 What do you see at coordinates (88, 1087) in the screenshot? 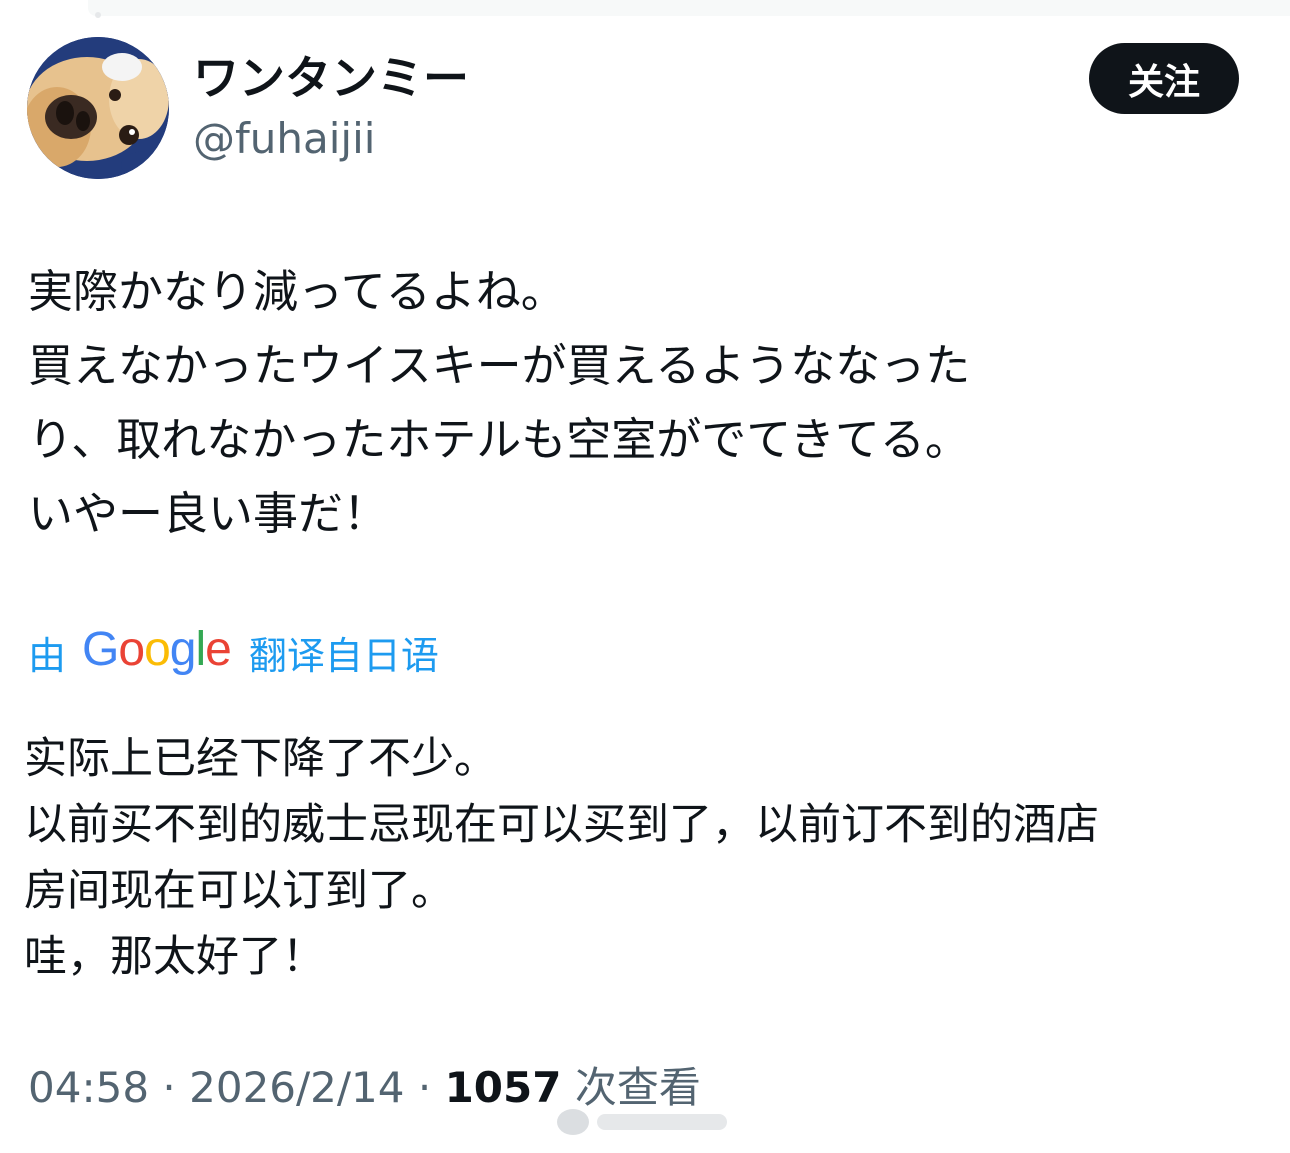
I see `tweet-time: 04:58` at bounding box center [88, 1087].